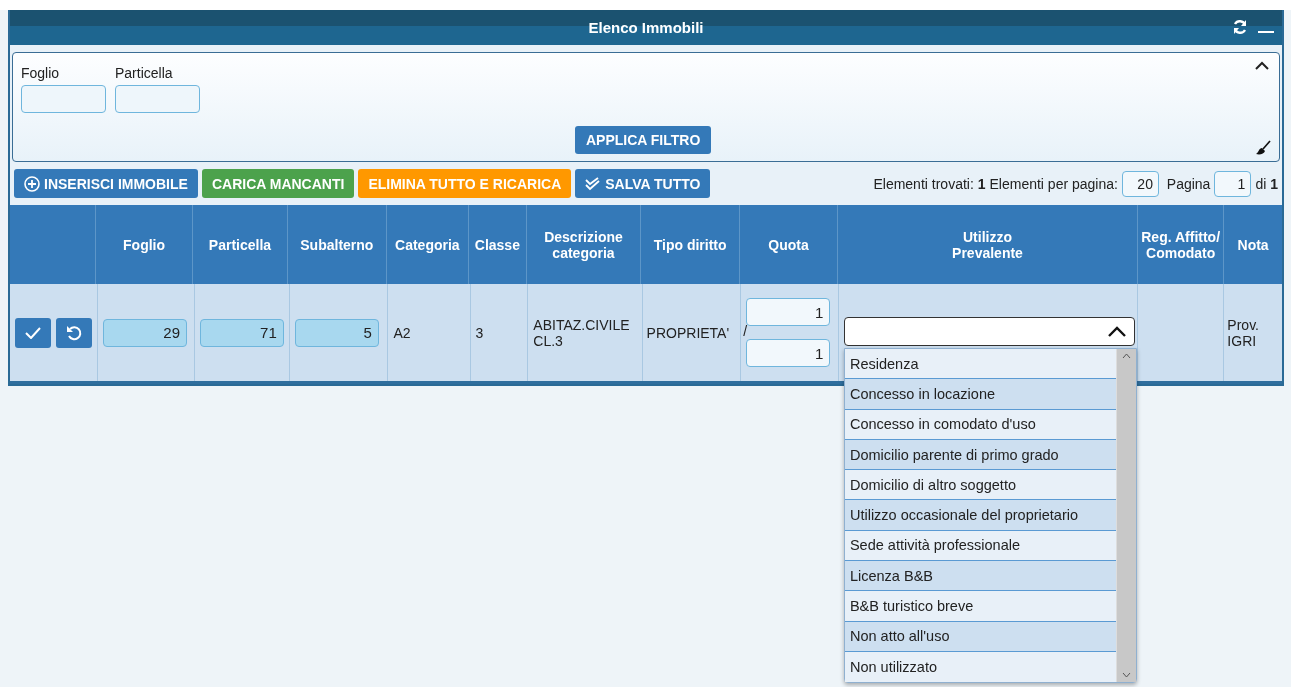 The width and height of the screenshot is (1291, 687). I want to click on chevron-icon, so click(1262, 65).